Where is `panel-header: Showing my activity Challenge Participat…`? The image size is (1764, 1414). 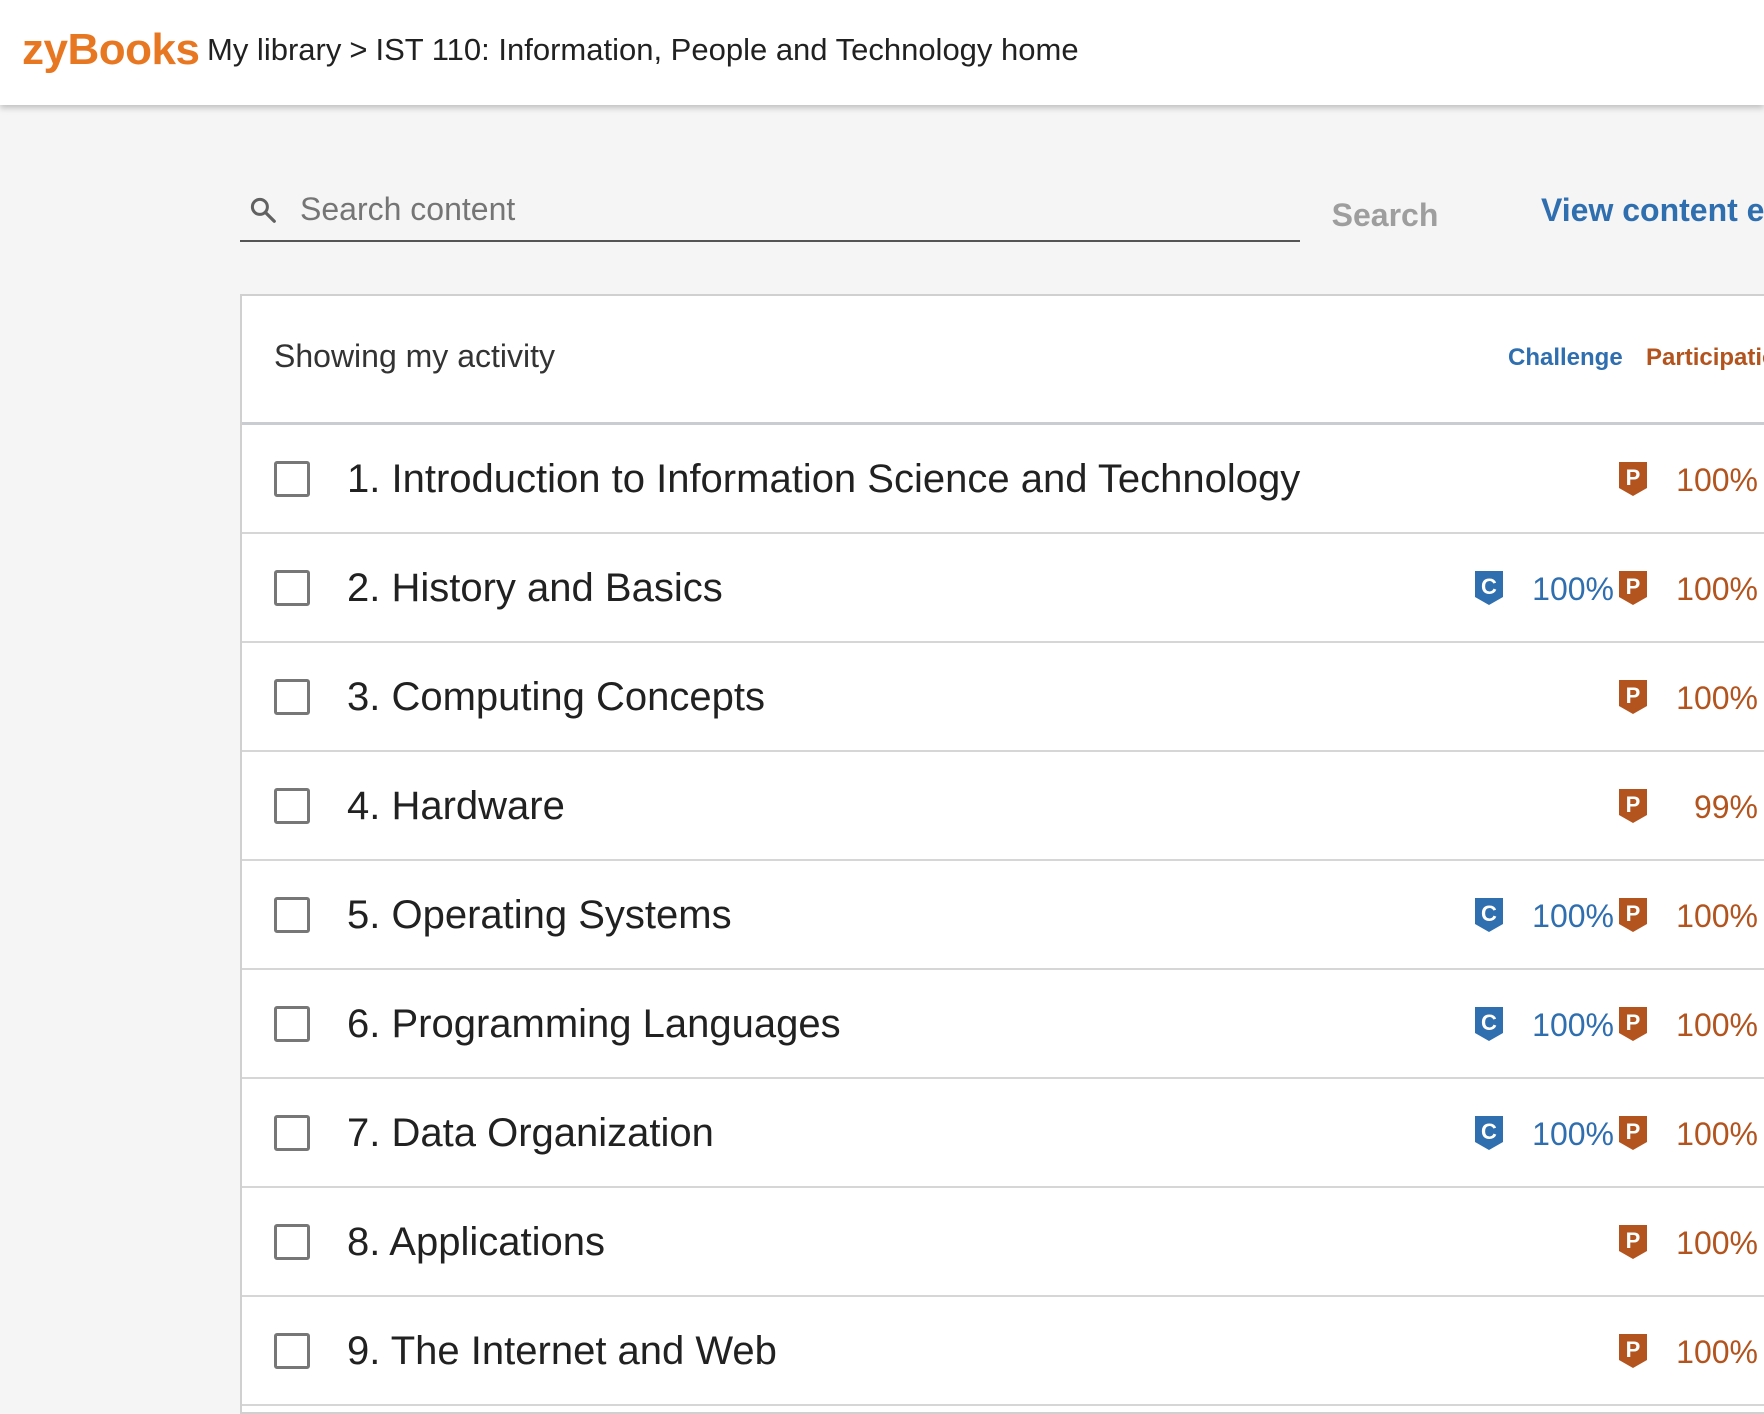 panel-header: Showing my activity Challenge Participat… is located at coordinates (1003, 360).